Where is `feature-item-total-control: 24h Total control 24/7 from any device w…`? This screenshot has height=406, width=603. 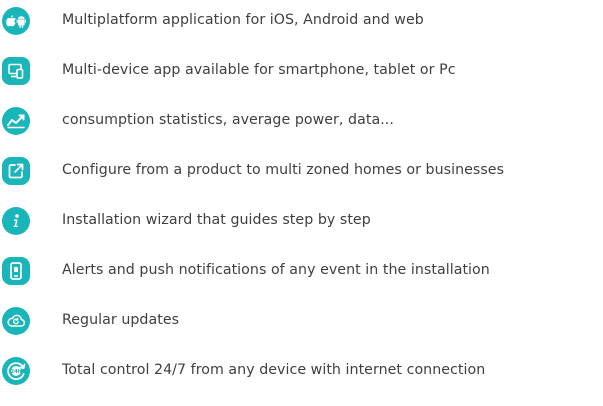
feature-item-total-control: 24h Total control 24/7 from any device w… is located at coordinates (301, 371).